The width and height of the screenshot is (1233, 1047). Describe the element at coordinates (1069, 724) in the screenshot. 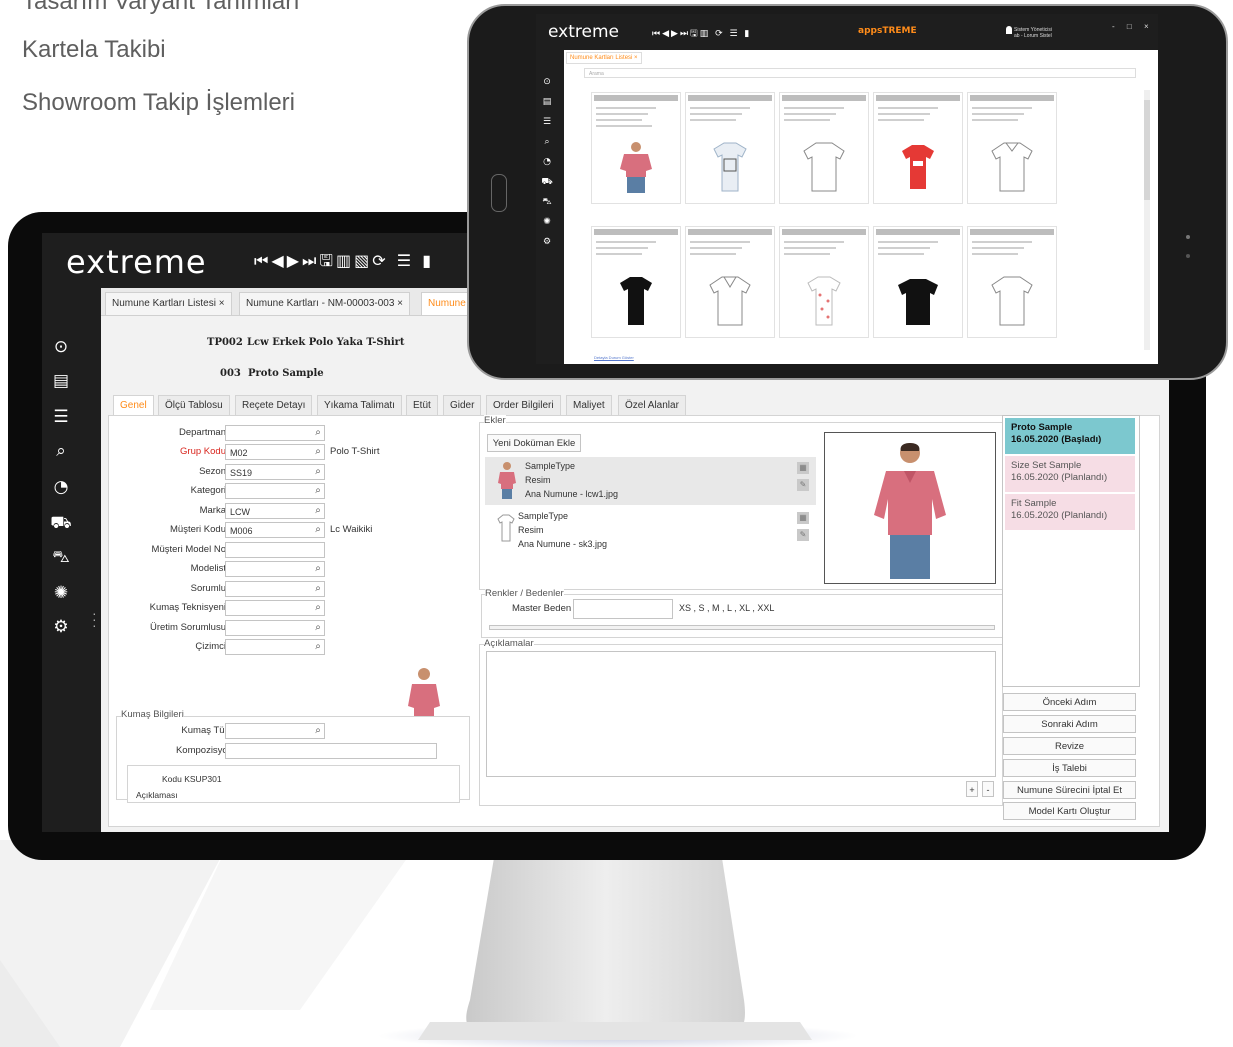

I see `next-step-button: Sonraki Adım` at that location.